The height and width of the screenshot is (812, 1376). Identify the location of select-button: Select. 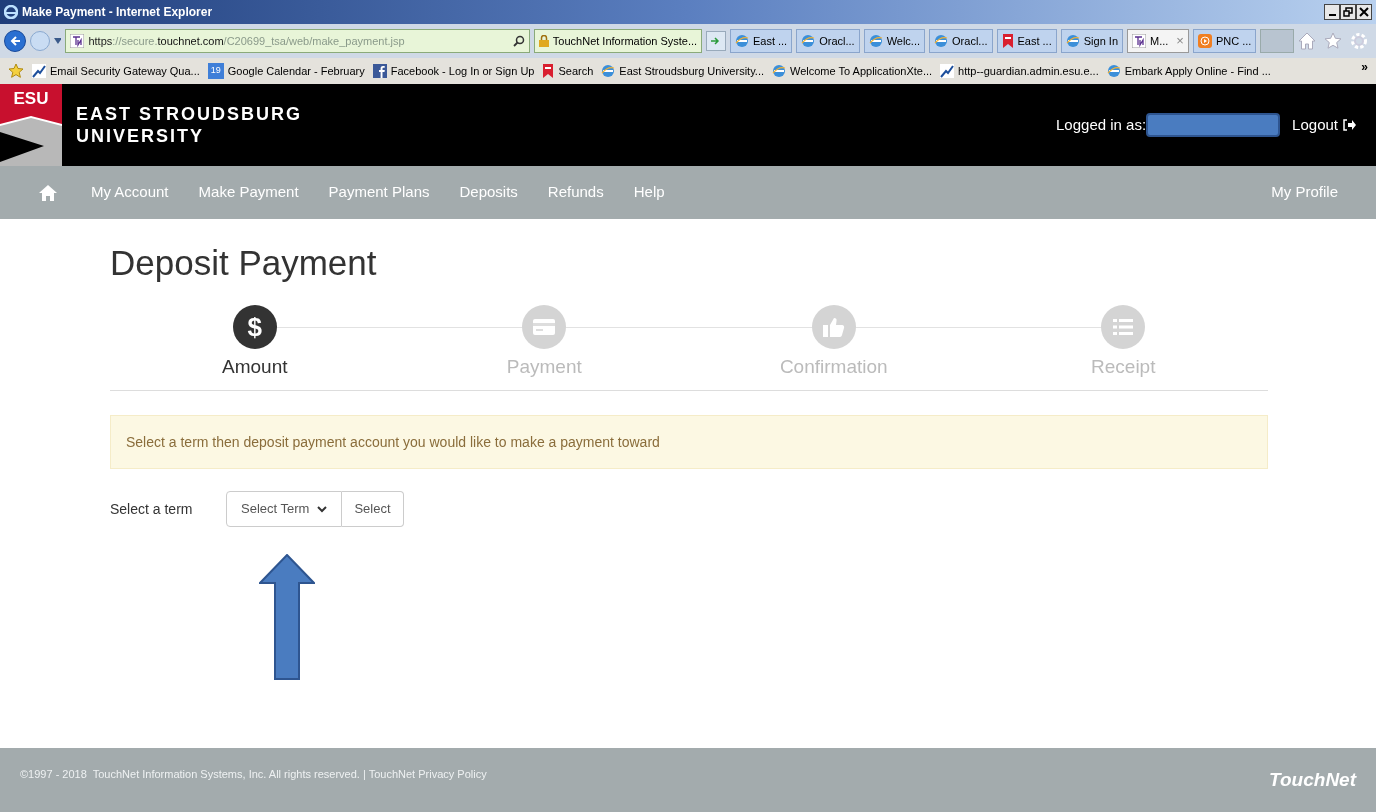
(373, 509).